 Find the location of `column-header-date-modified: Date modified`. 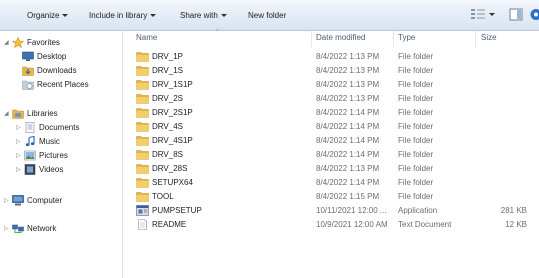

column-header-date-modified: Date modified is located at coordinates (340, 37).